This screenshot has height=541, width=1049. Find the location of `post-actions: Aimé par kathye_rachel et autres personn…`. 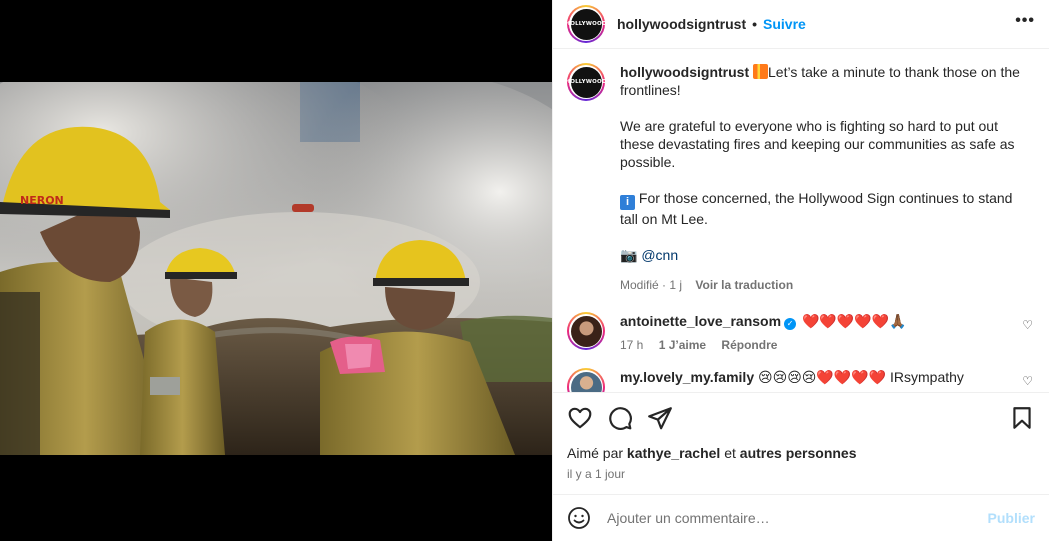

post-actions: Aimé par kathye_rachel et autres personn… is located at coordinates (801, 443).